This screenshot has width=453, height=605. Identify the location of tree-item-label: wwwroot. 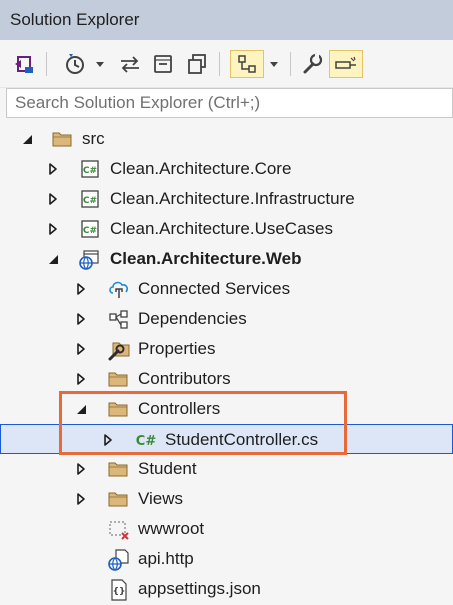
(171, 528).